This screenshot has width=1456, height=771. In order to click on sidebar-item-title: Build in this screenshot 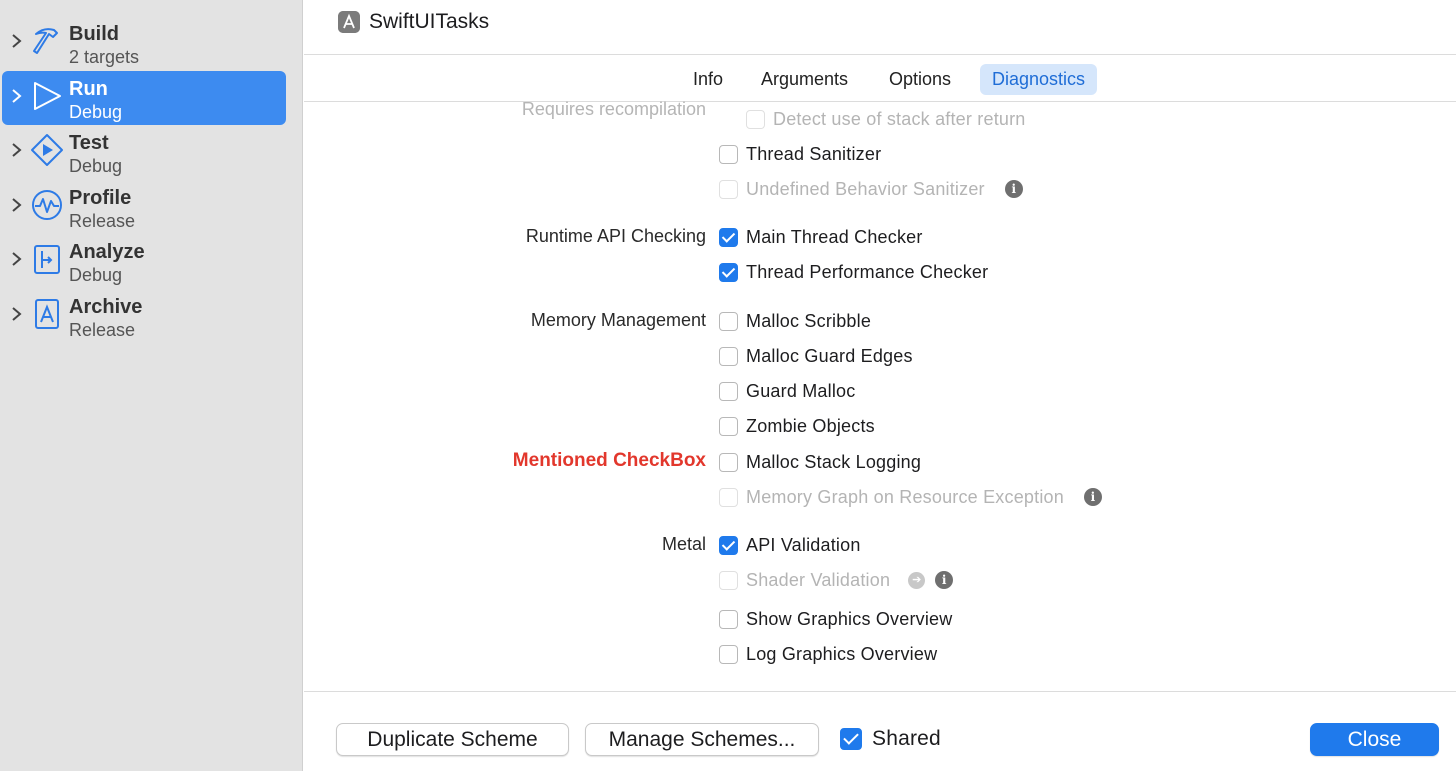, I will do `click(94, 34)`.